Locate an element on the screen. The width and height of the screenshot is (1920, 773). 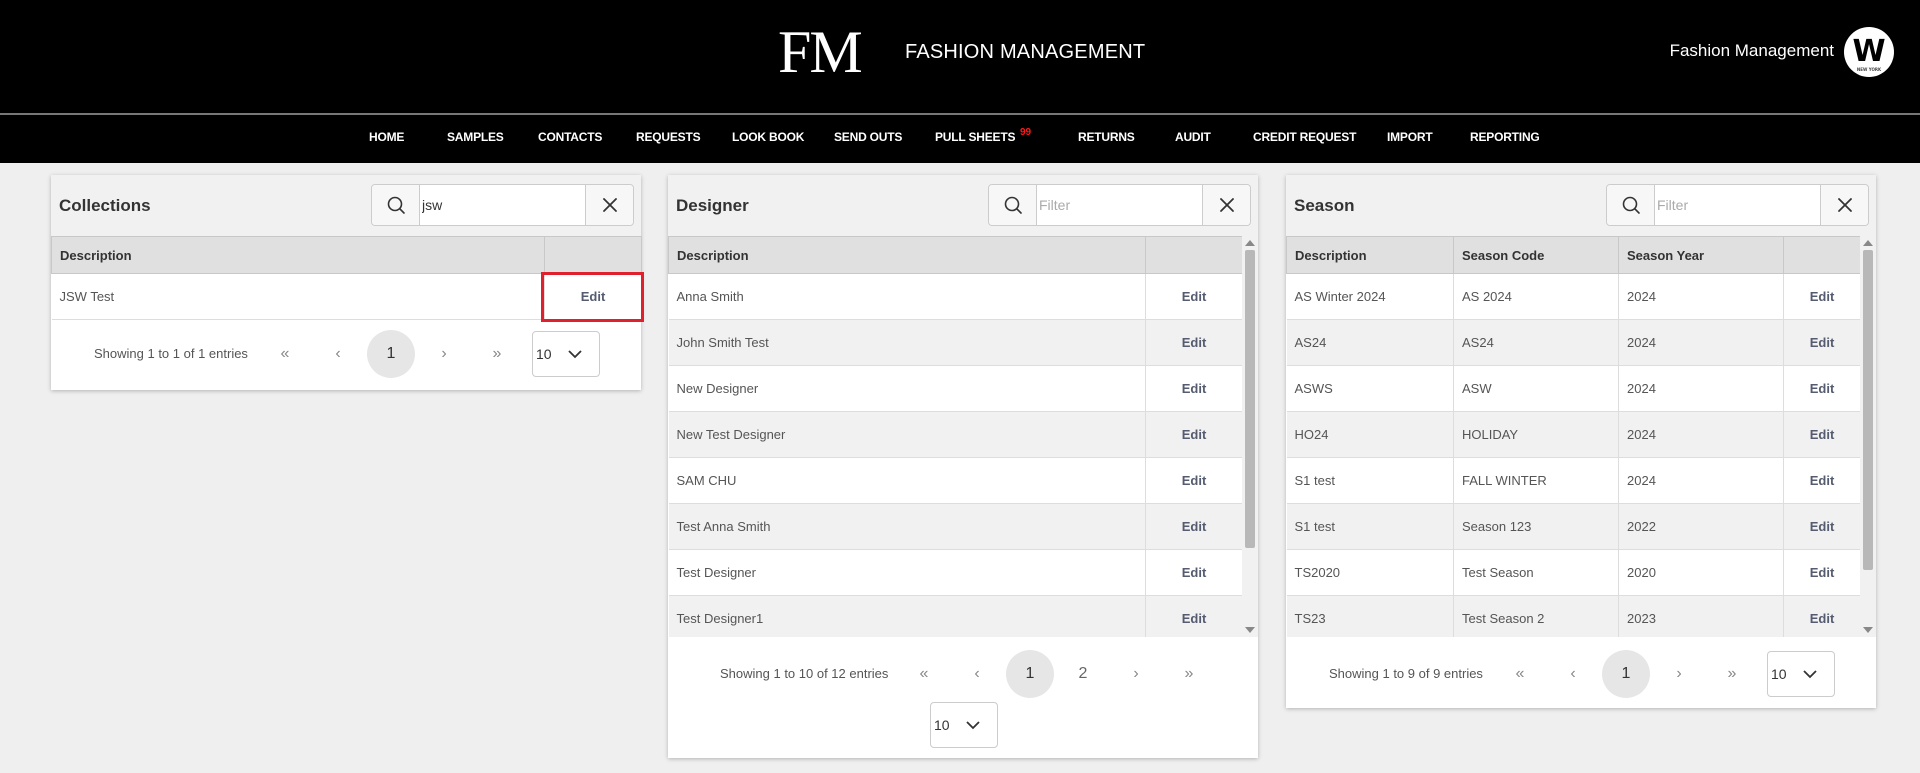
cell-season-code: AS24 is located at coordinates (1536, 342).